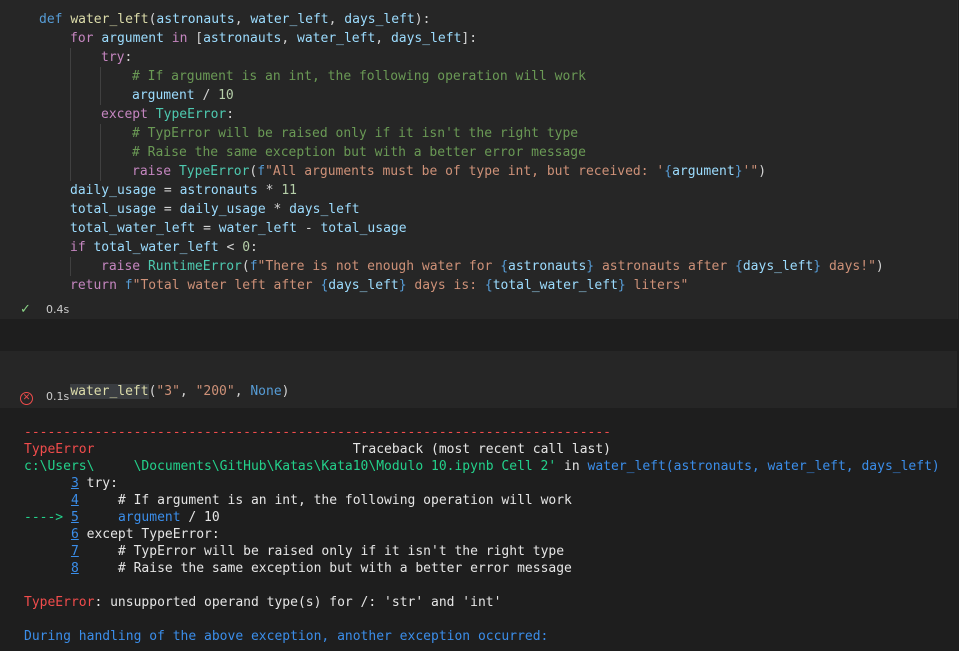 The height and width of the screenshot is (651, 959). What do you see at coordinates (75, 500) in the screenshot?
I see `line-number-link: 4` at bounding box center [75, 500].